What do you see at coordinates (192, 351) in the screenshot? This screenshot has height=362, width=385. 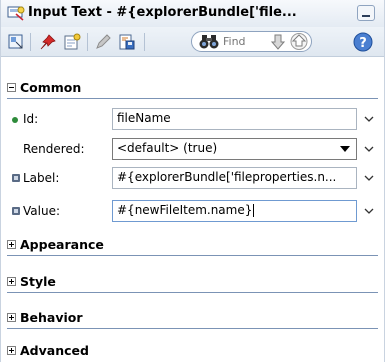 I see `section-advanced: Advanced` at bounding box center [192, 351].